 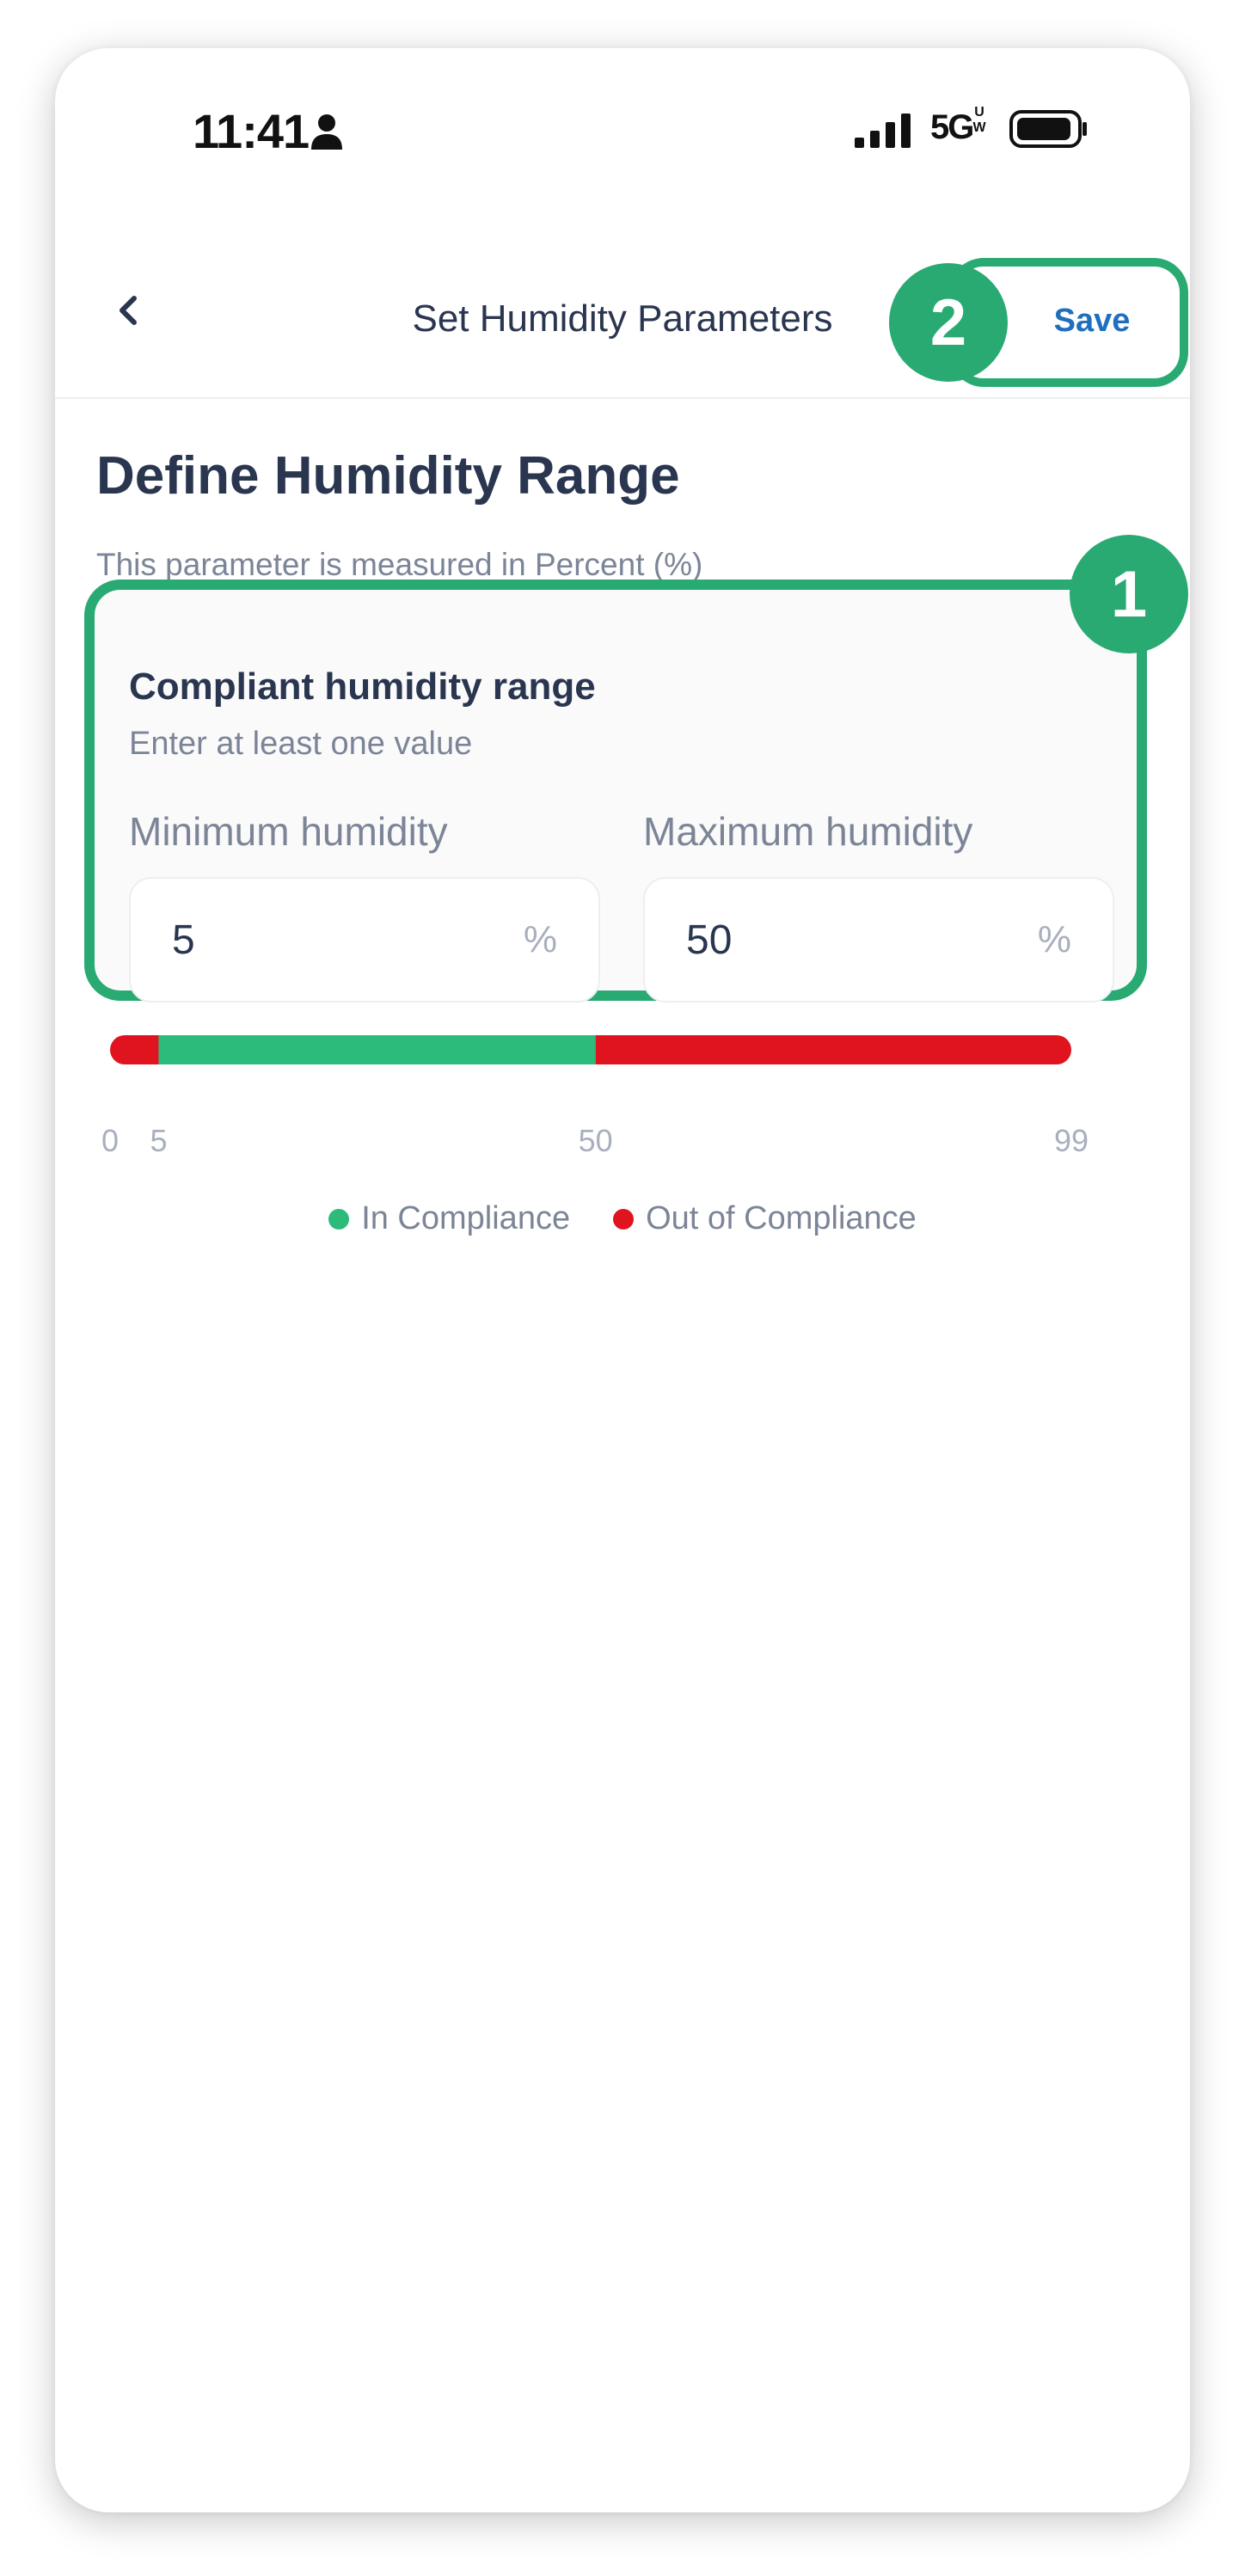 What do you see at coordinates (339, 1219) in the screenshot?
I see `in-compliance-dot-icon` at bounding box center [339, 1219].